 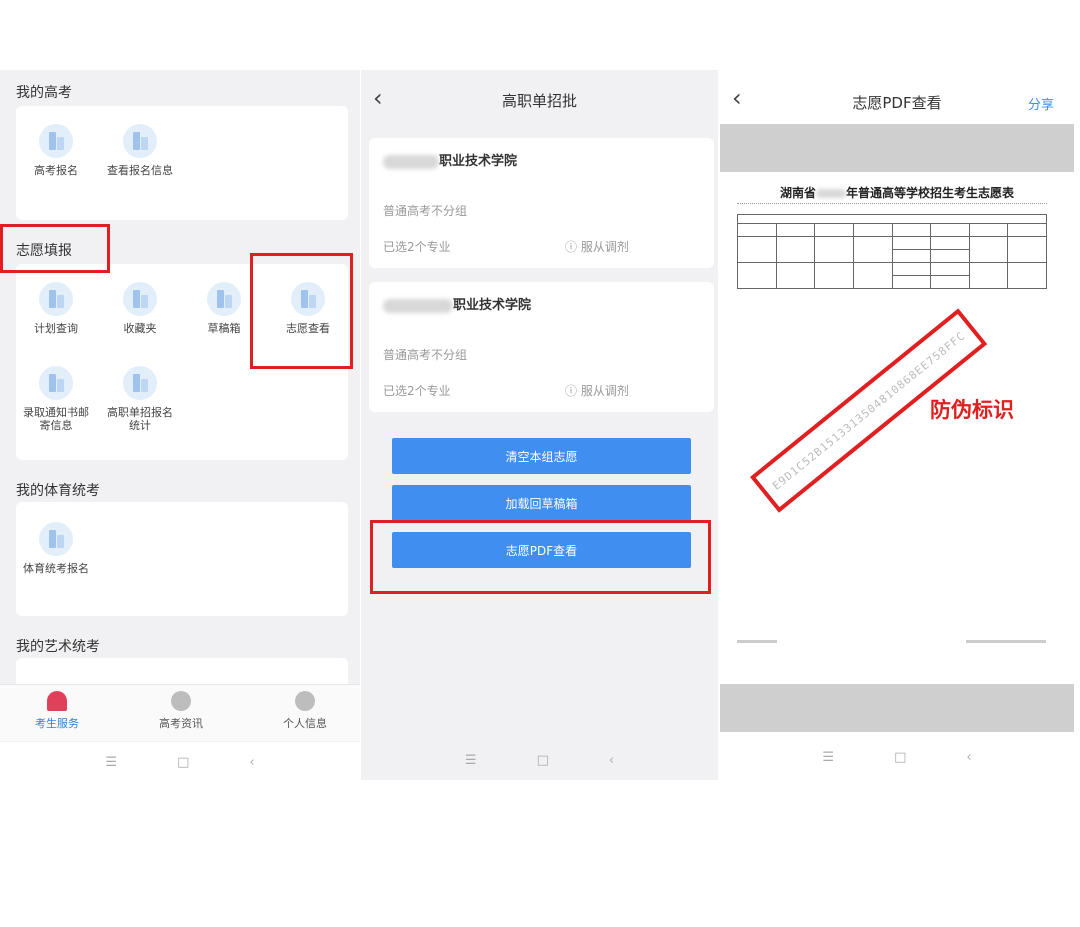 What do you see at coordinates (897, 193) in the screenshot?
I see `document-title: 湖南省 年普通高等学校招生考生志愿表` at bounding box center [897, 193].